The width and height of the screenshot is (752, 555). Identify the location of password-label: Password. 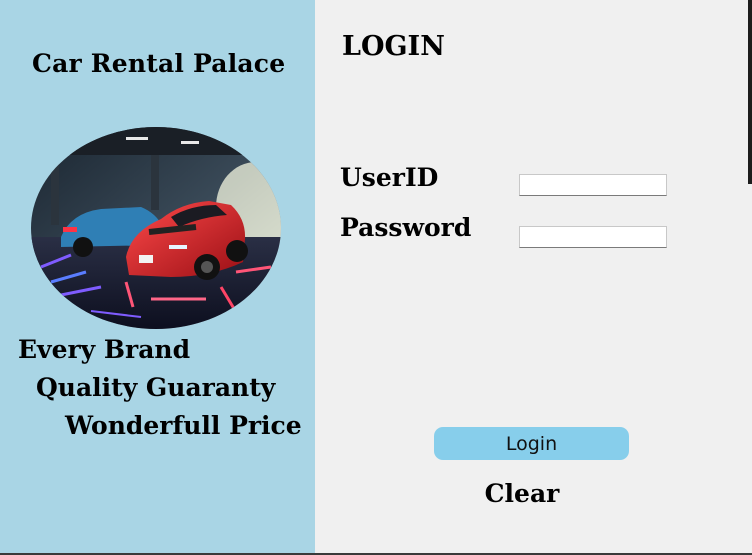
(406, 227).